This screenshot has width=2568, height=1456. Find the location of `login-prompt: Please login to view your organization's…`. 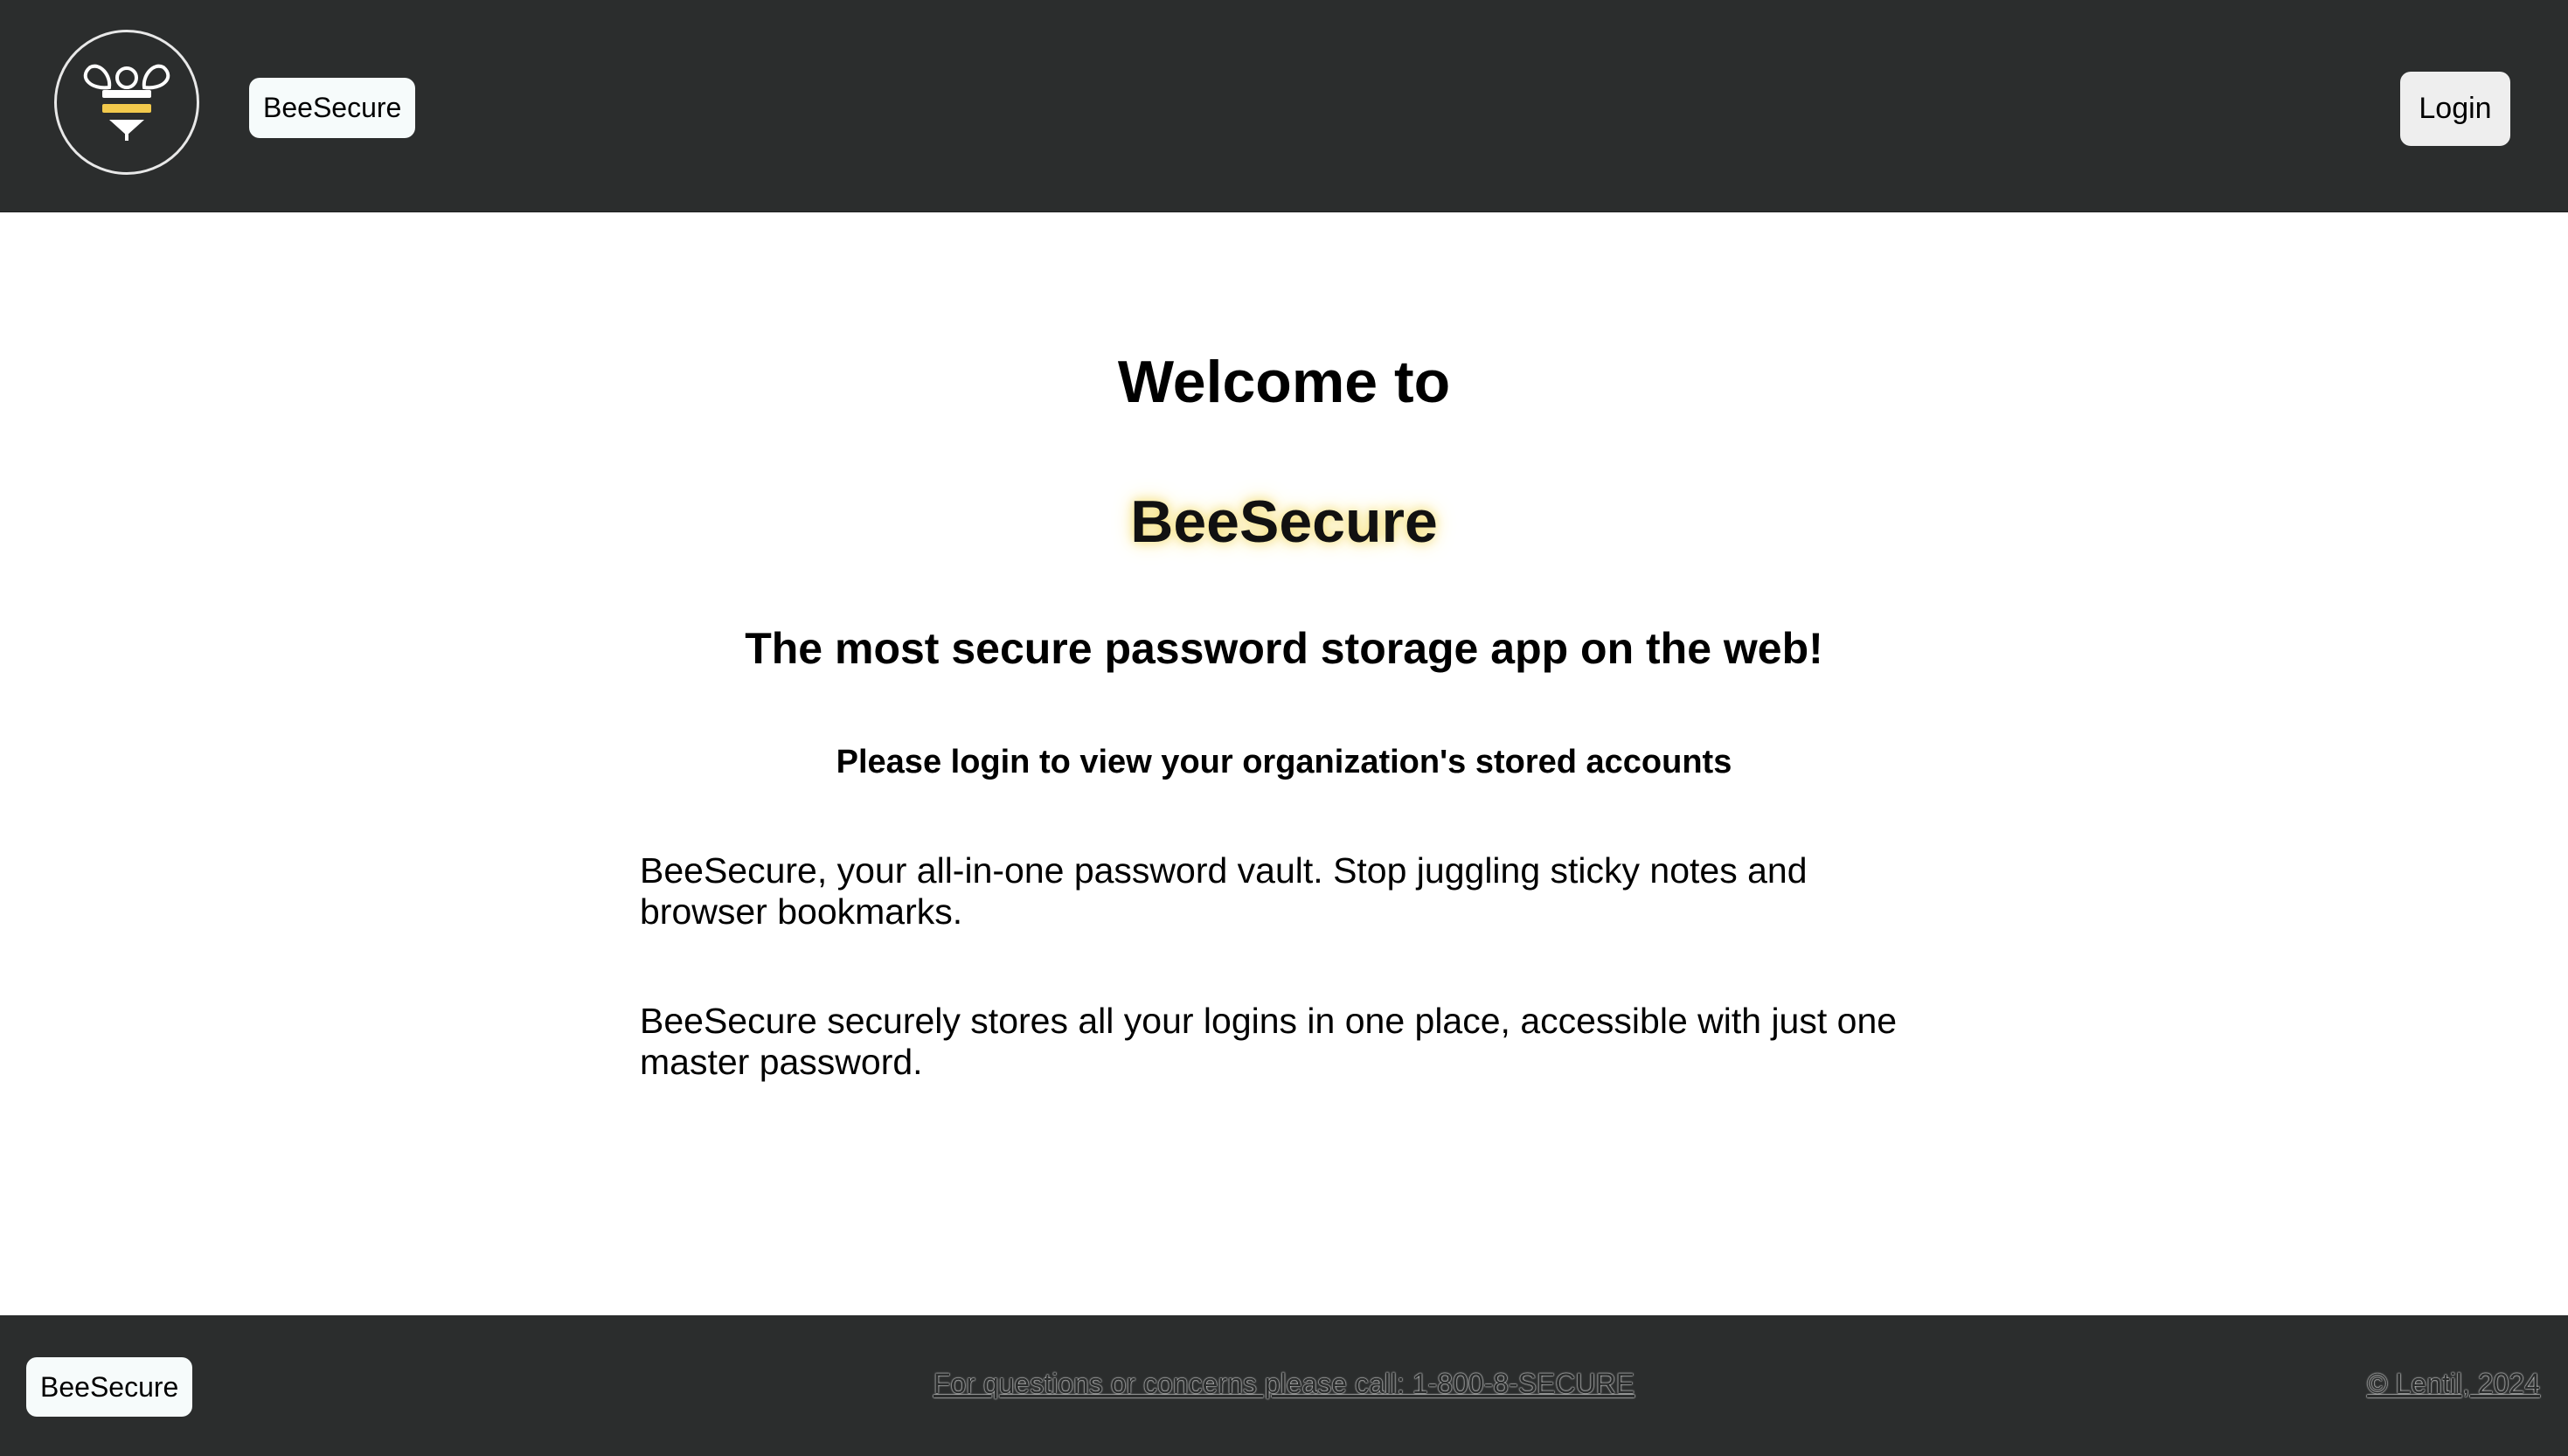

login-prompt: Please login to view your organization's… is located at coordinates (1284, 762).